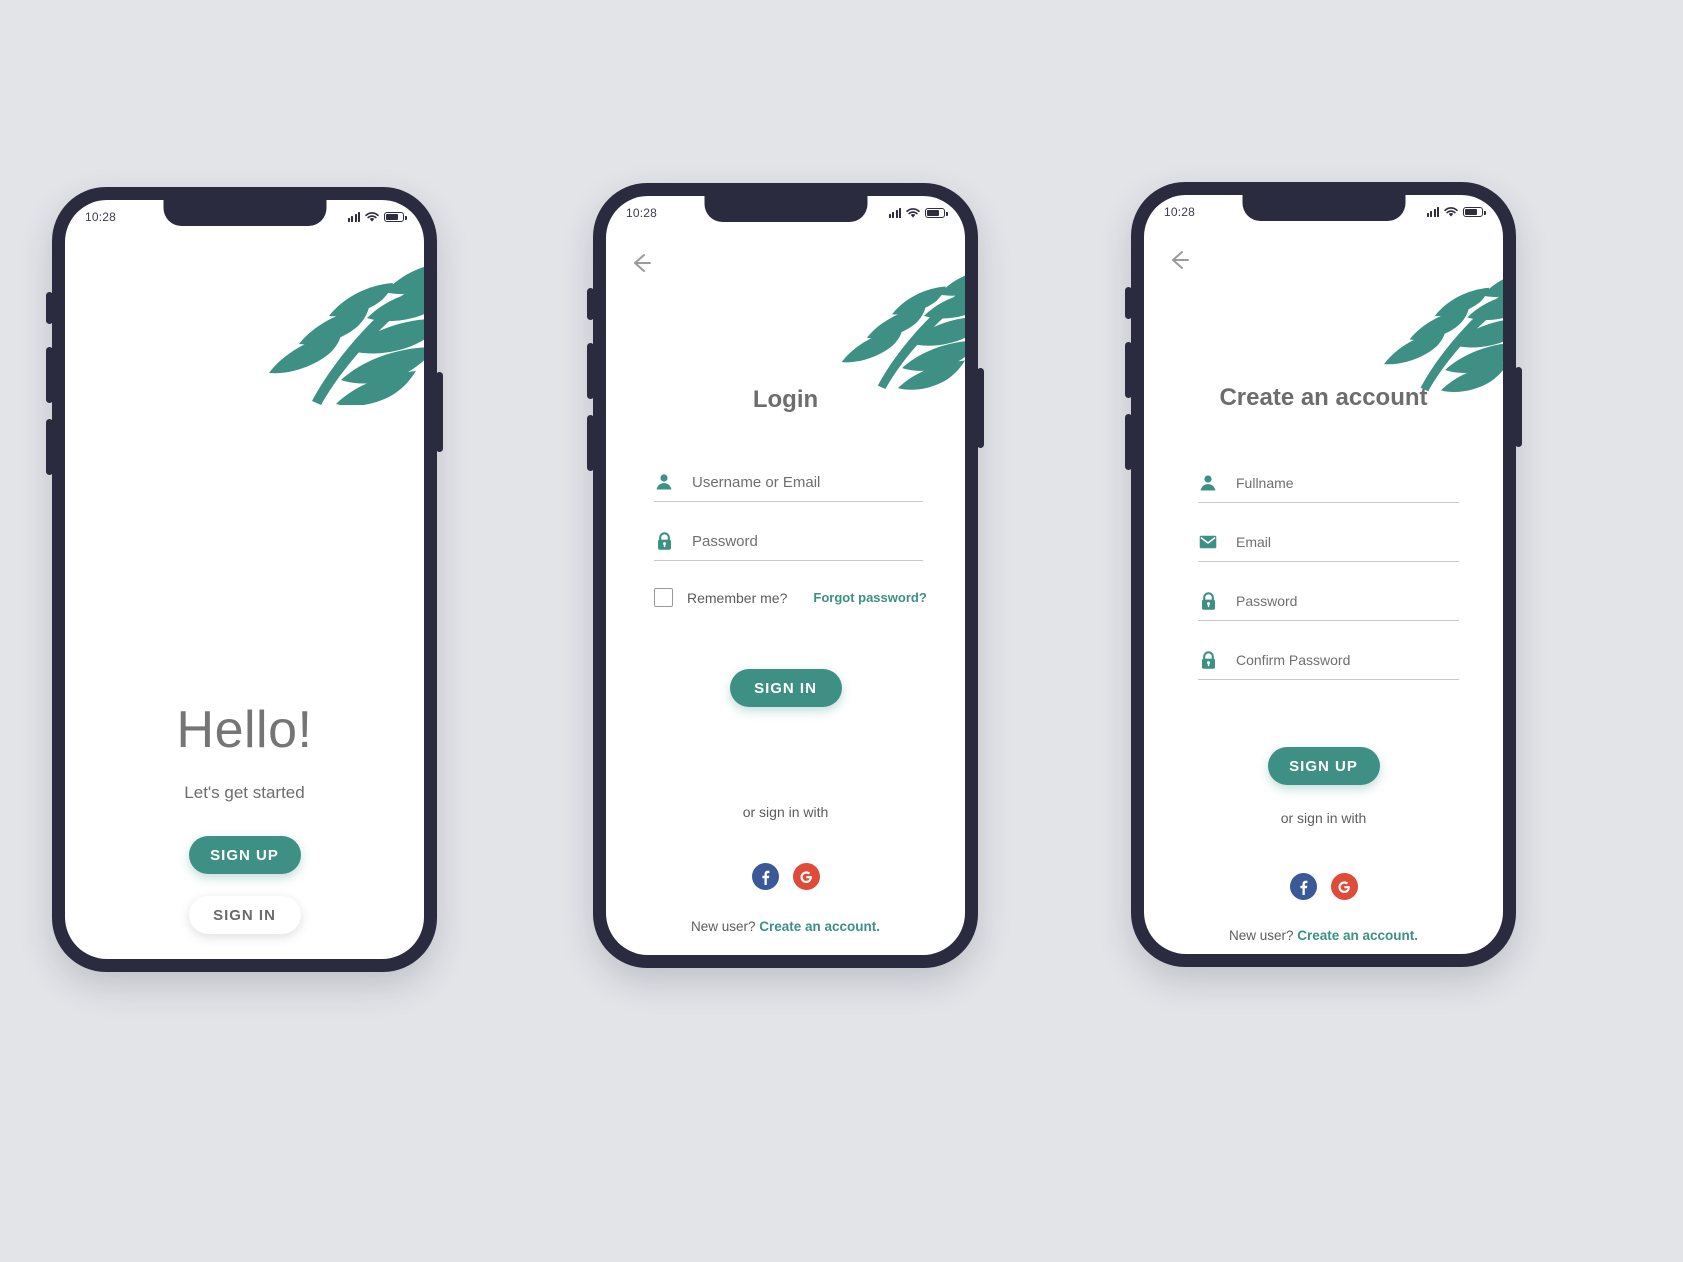 This screenshot has width=1683, height=1262. I want to click on page-title: Login, so click(785, 399).